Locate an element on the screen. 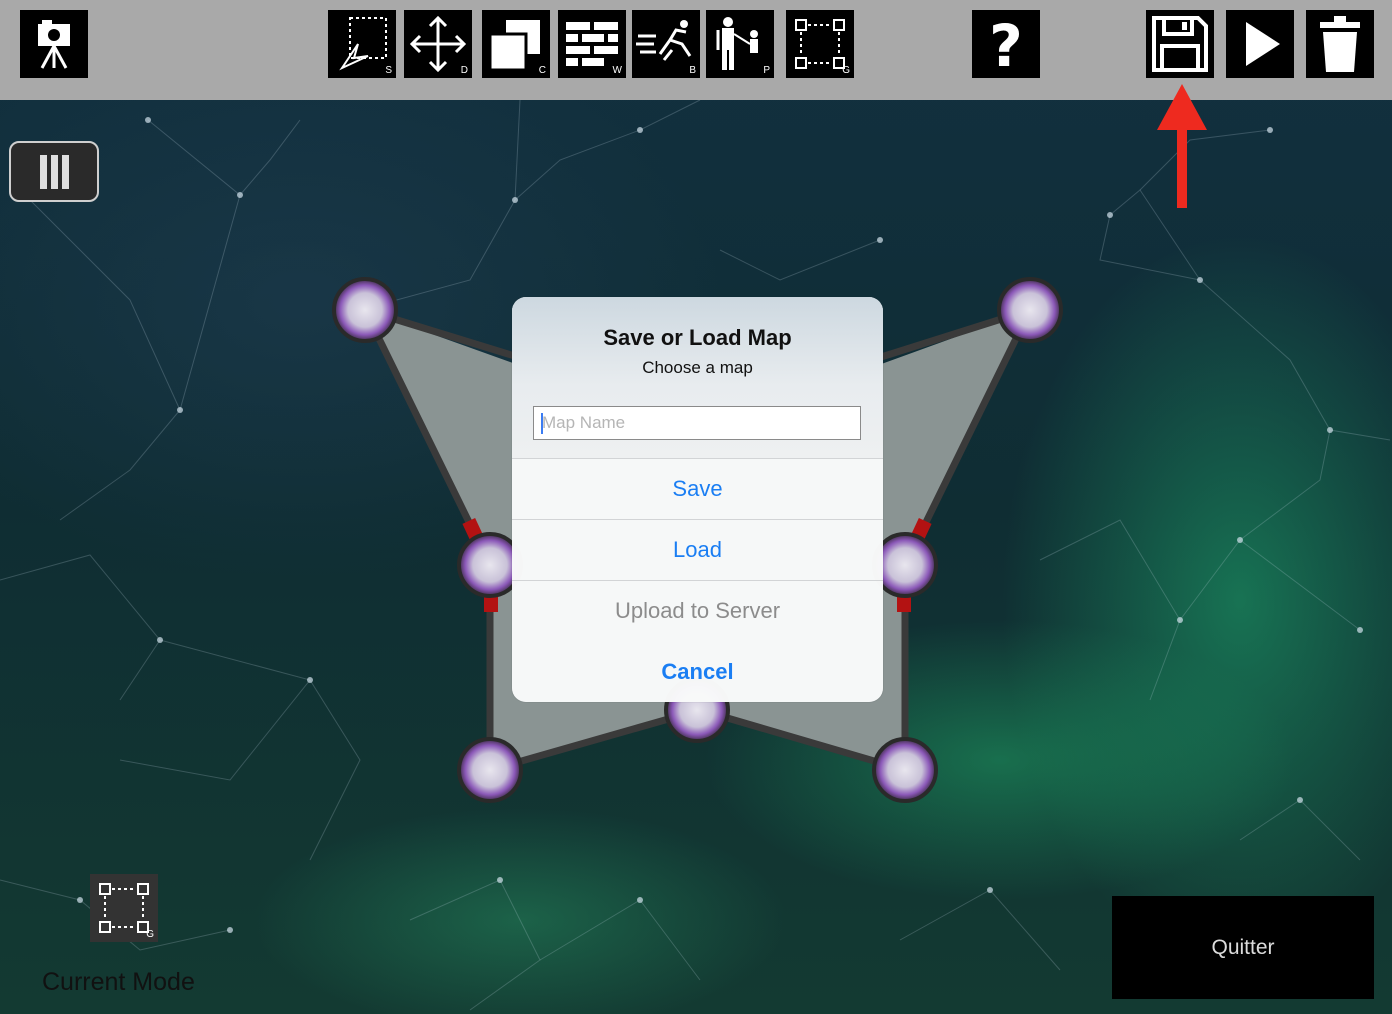 The width and height of the screenshot is (1392, 1014). copy-mode-button: C is located at coordinates (516, 44).